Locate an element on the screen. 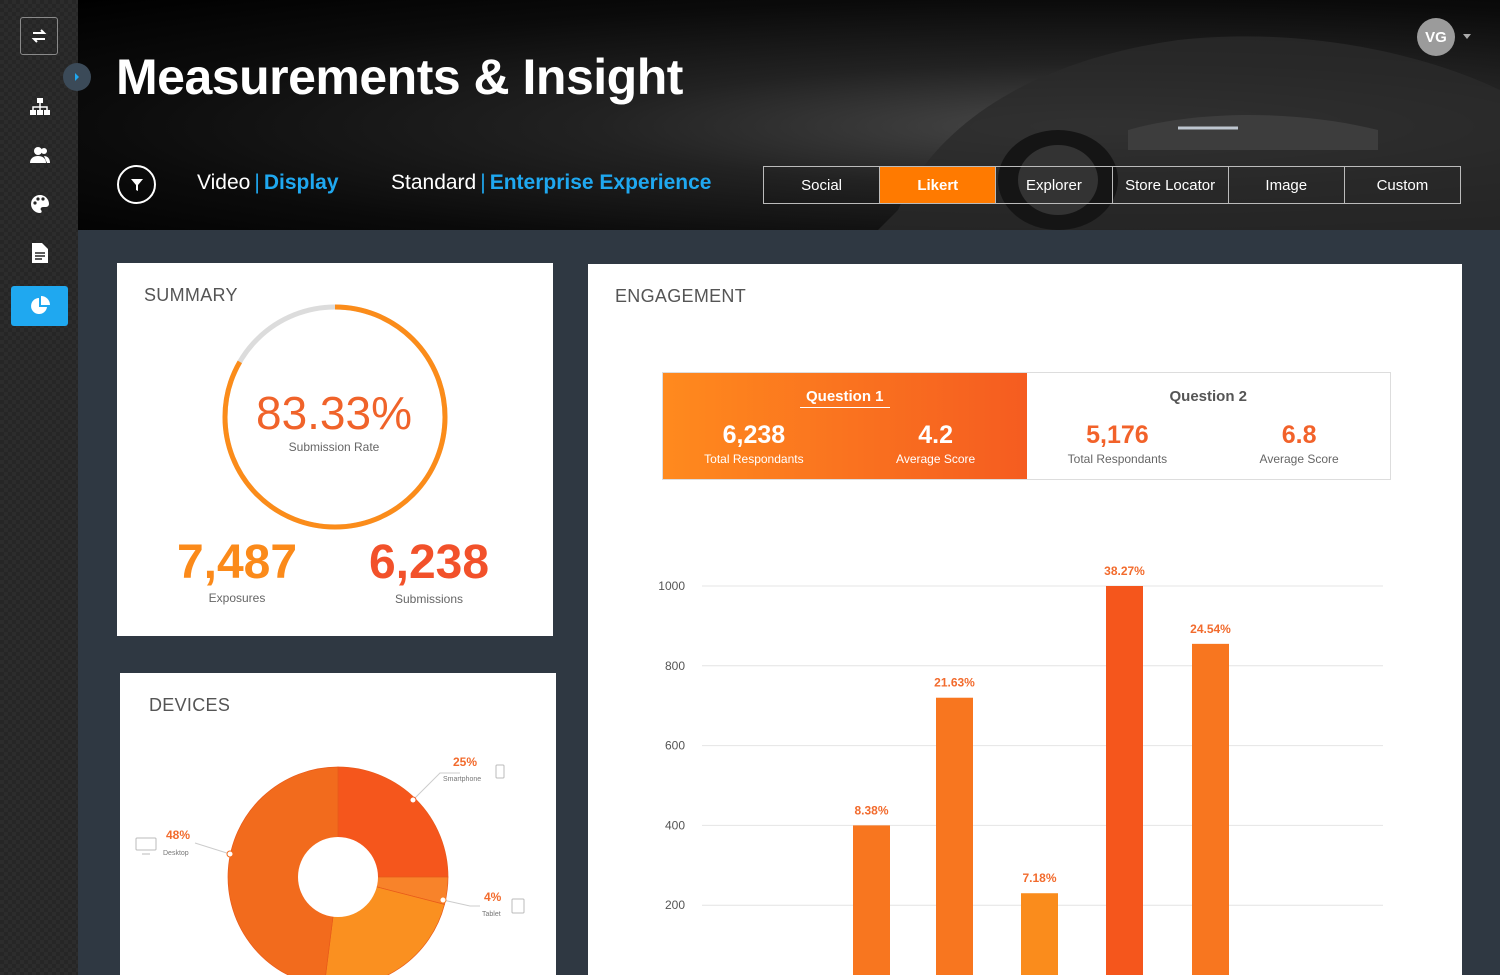  palette-icon is located at coordinates (39, 204).